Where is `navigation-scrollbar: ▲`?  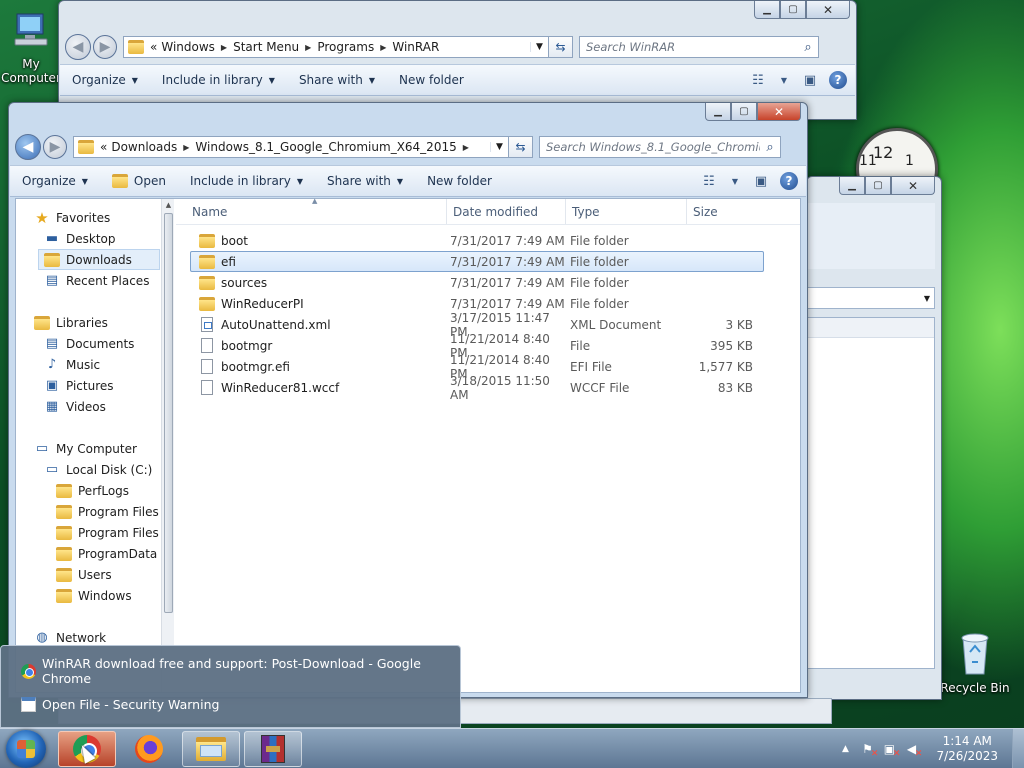
navigation-scrollbar: ▲ is located at coordinates (167, 445).